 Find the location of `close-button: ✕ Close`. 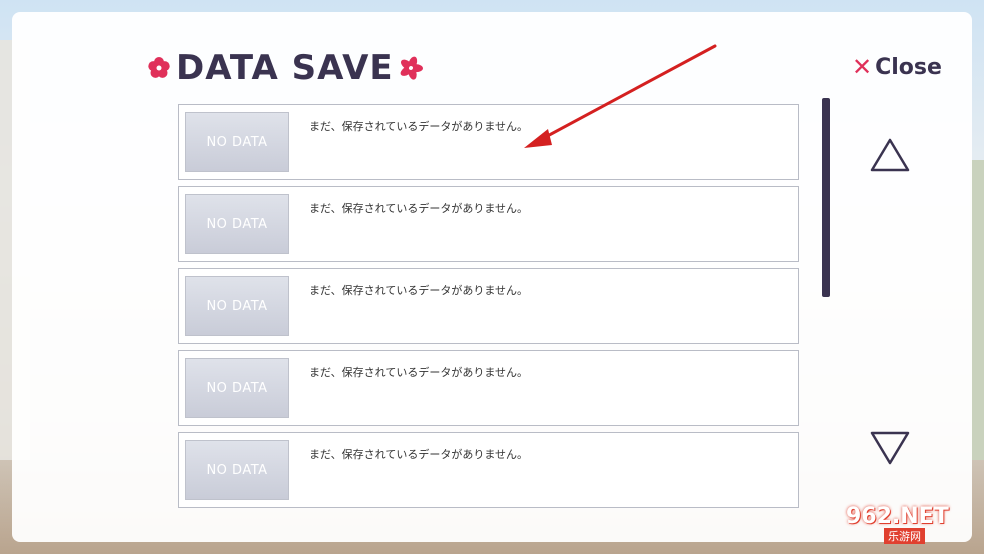

close-button: ✕ Close is located at coordinates (897, 67).